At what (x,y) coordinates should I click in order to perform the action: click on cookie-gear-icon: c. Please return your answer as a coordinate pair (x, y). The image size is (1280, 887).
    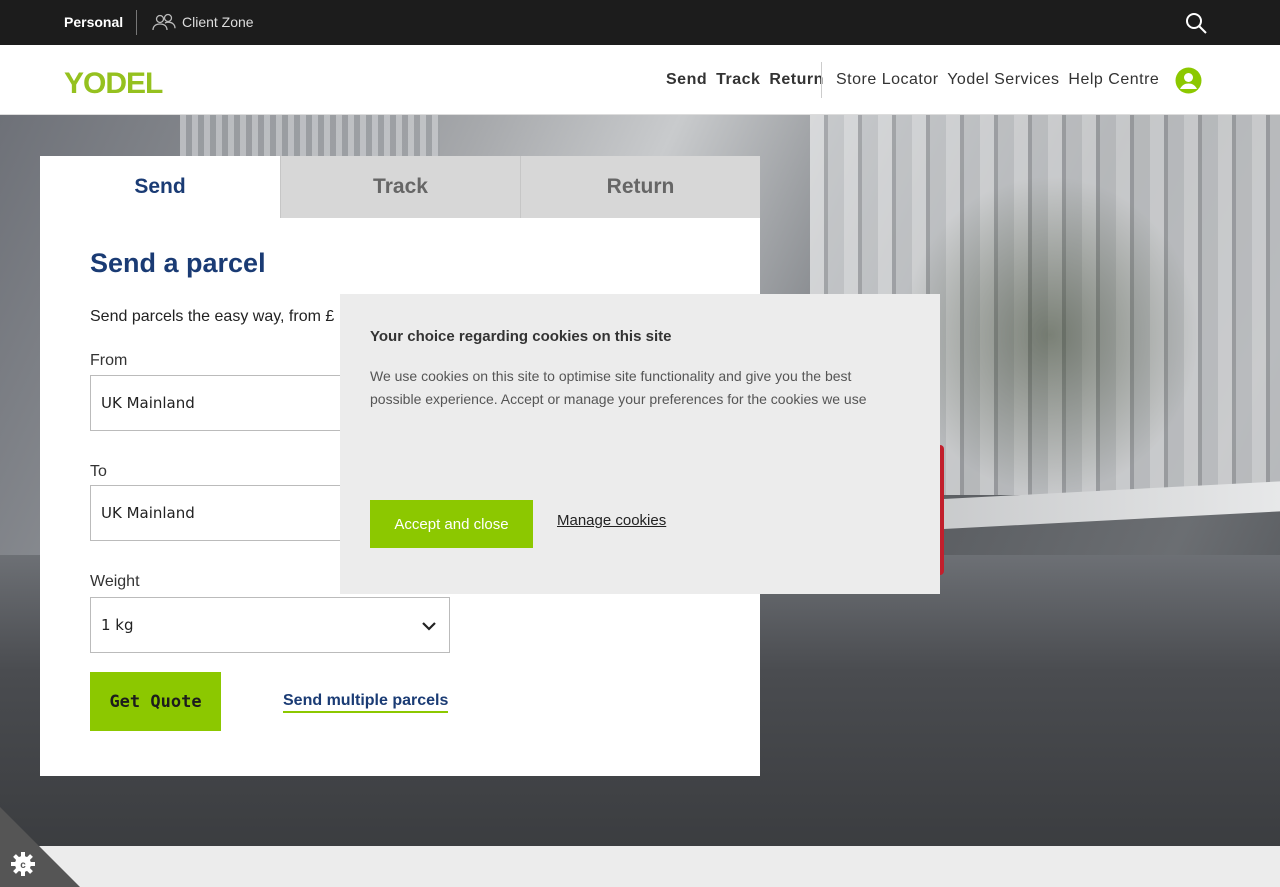
    Looking at the image, I should click on (23, 864).